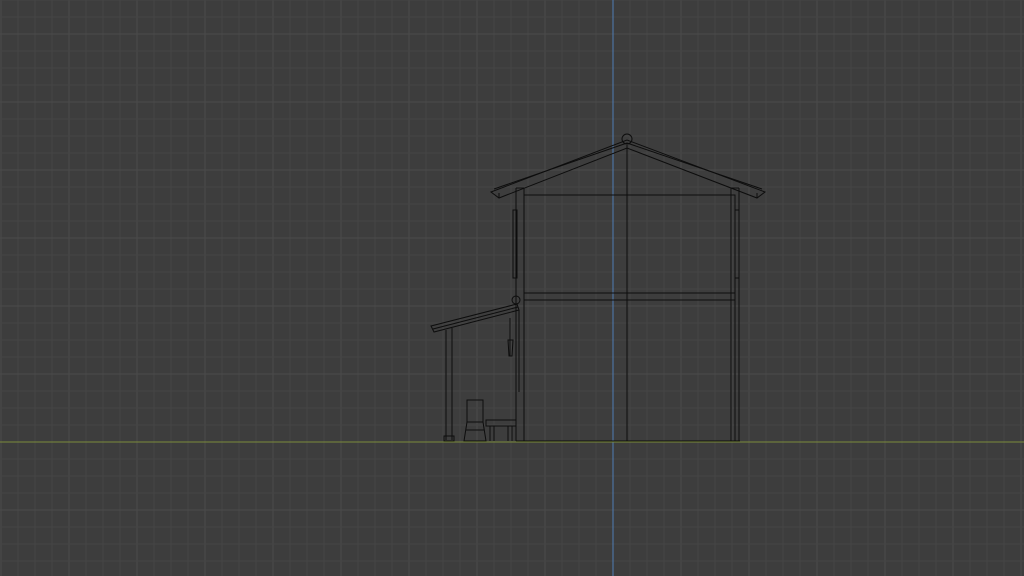 The width and height of the screenshot is (1024, 576). Describe the element at coordinates (475, 314) in the screenshot. I see `porch-roof` at that location.